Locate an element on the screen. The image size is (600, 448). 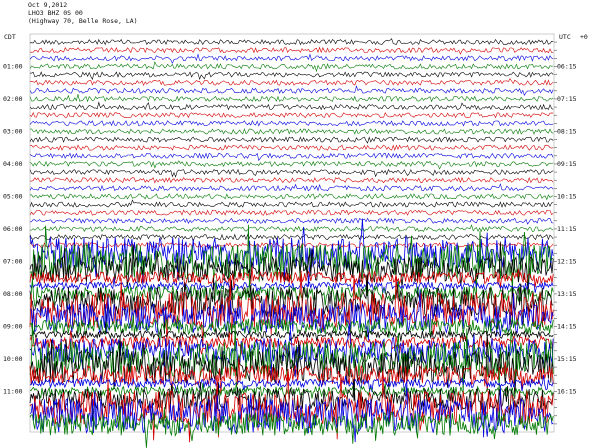
left-time-label: 02:00 is located at coordinates (13, 99).